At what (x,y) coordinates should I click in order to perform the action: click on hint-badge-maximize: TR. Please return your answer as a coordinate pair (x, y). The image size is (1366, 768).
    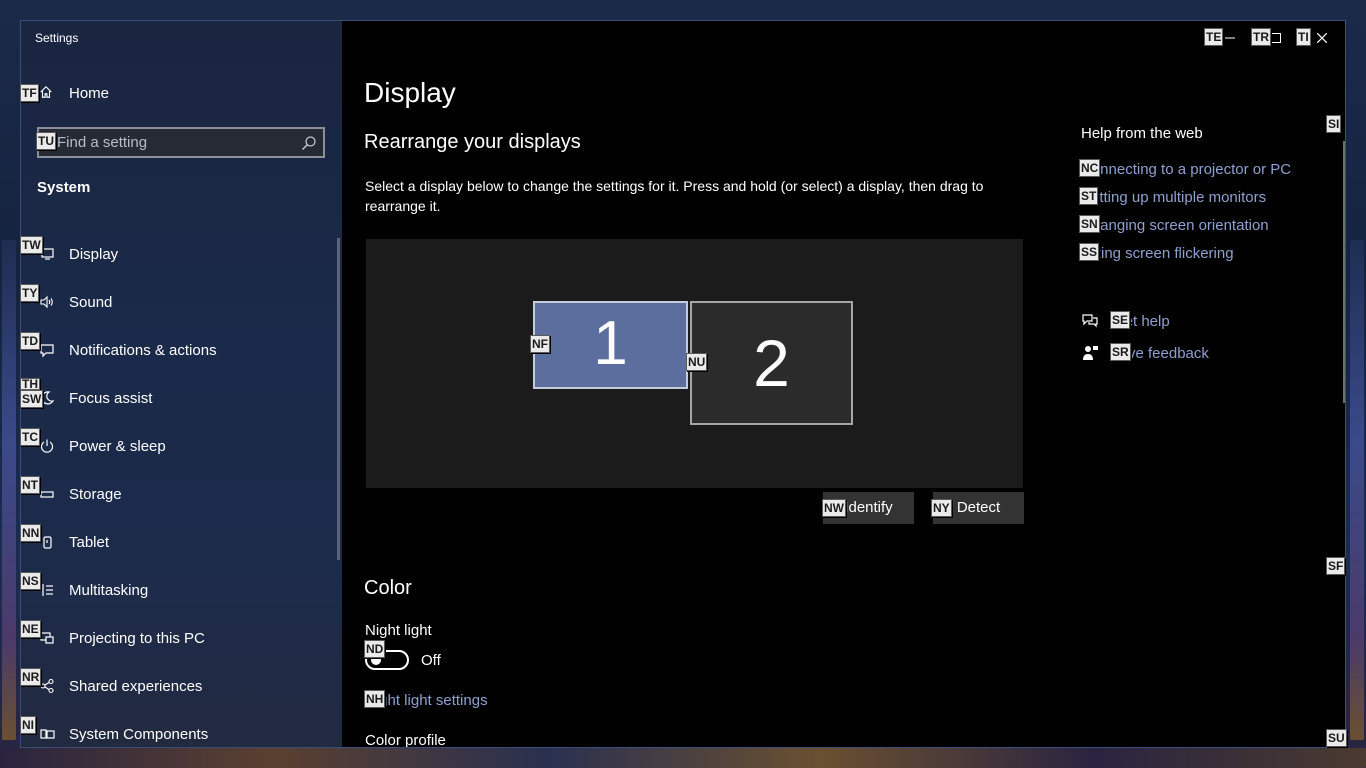
    Looking at the image, I should click on (1261, 37).